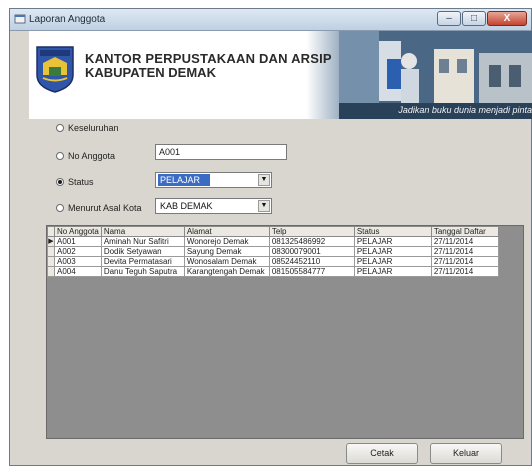 This screenshot has height=466, width=532. I want to click on option-asal-kota: Menurut Asal Kota, so click(99, 208).